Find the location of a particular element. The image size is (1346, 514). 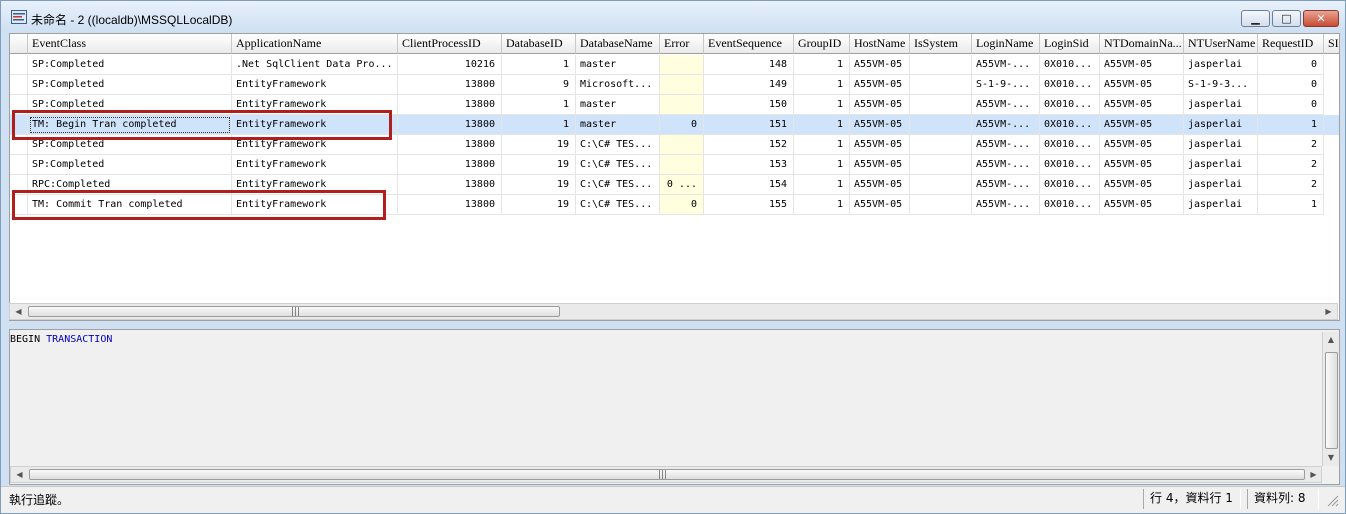

column-header-4: DatabaseID is located at coordinates (539, 44).